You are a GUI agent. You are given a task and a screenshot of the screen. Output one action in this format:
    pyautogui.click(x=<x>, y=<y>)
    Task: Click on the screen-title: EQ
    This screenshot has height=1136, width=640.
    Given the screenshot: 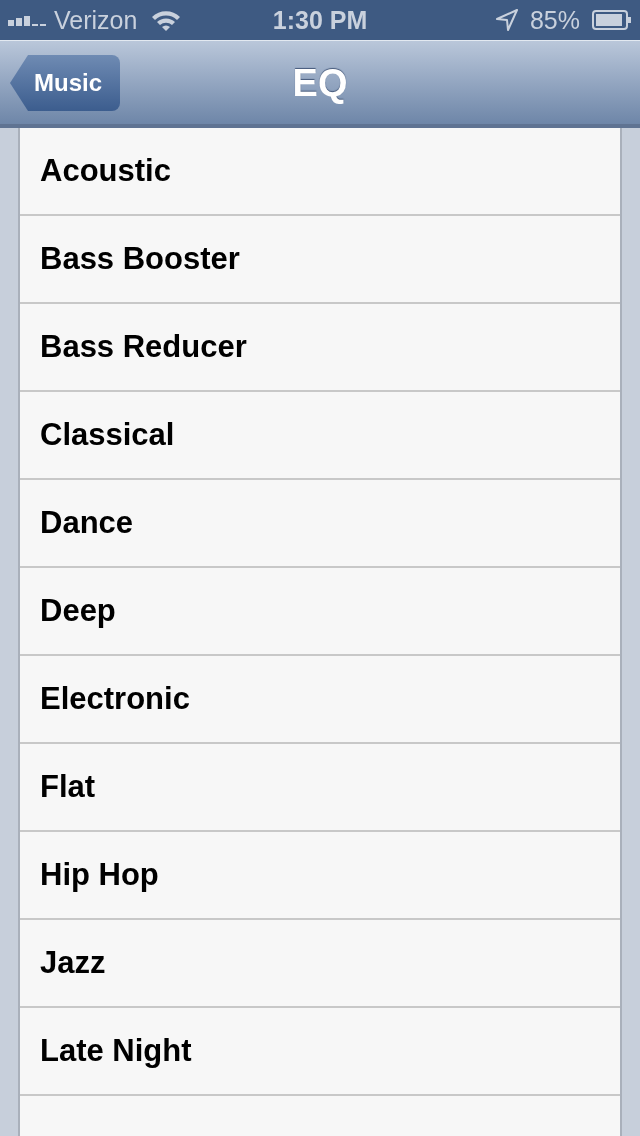 What is the action you would take?
    pyautogui.click(x=320, y=82)
    